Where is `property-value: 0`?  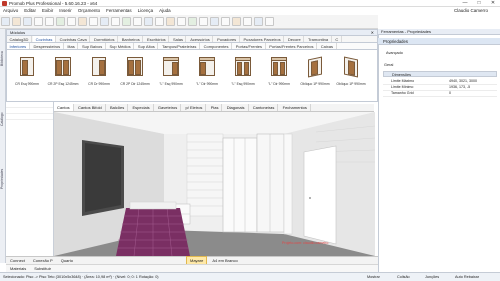
property-value: 0 is located at coordinates (450, 94).